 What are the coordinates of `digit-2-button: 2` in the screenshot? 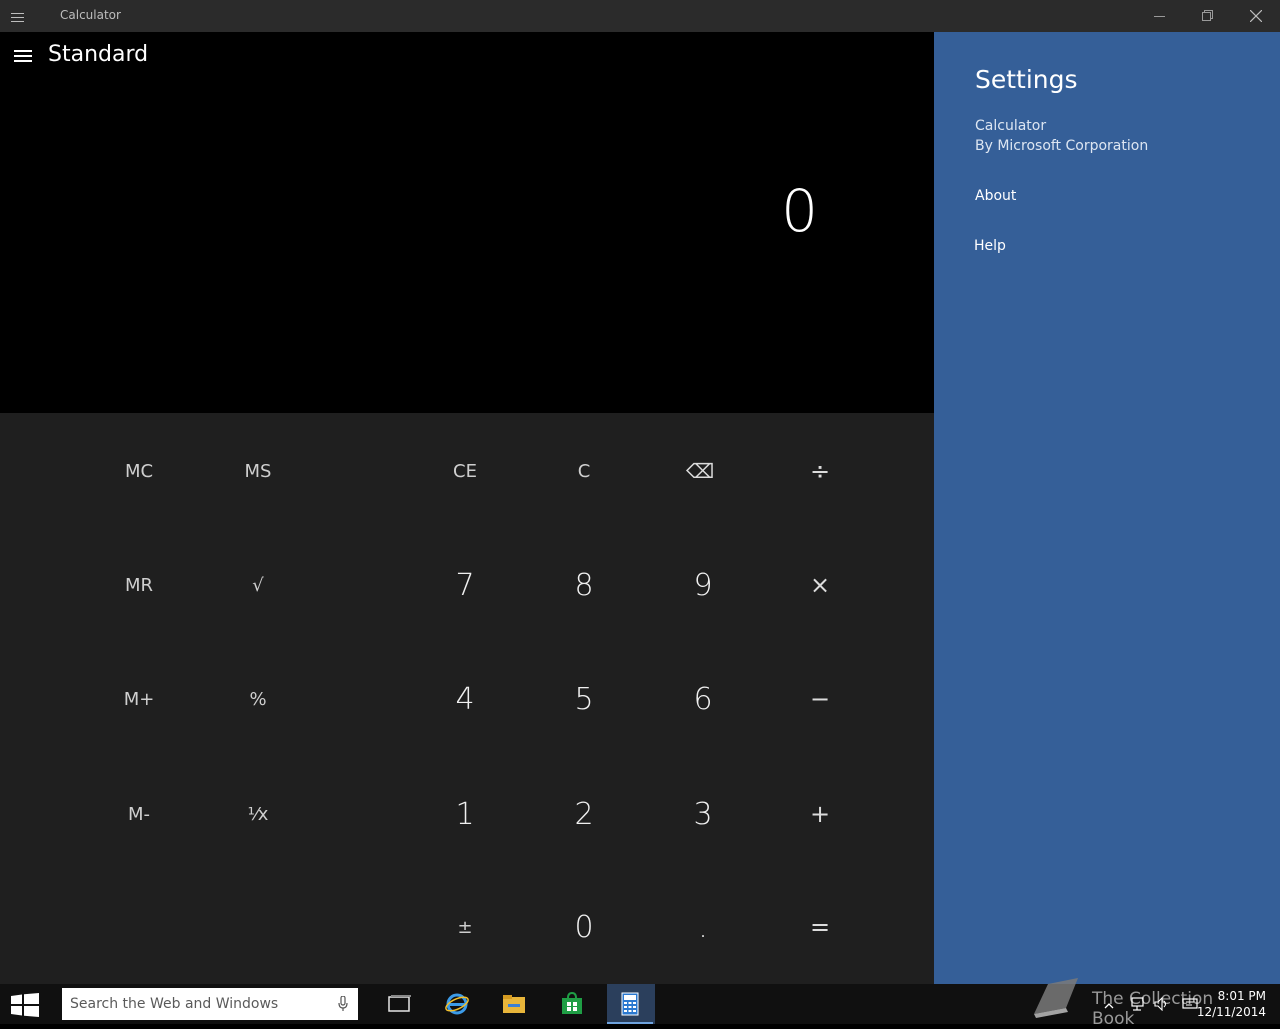 It's located at (584, 814).